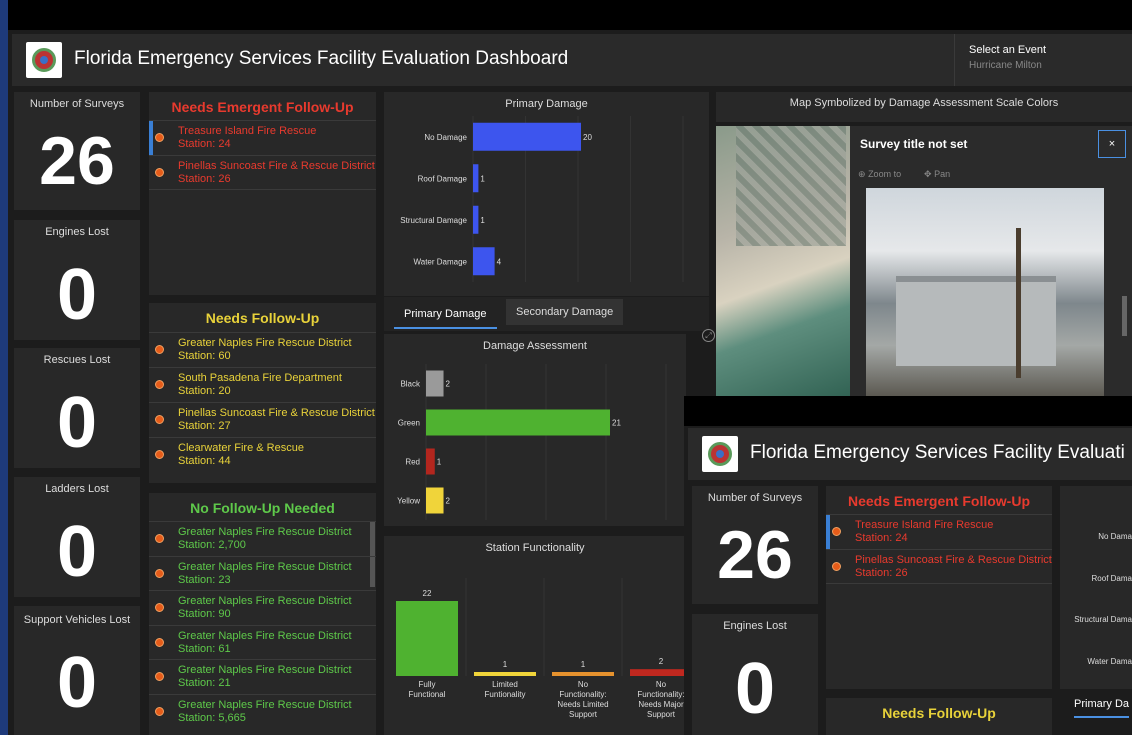  I want to click on popup-scrollbar, so click(1124, 316).